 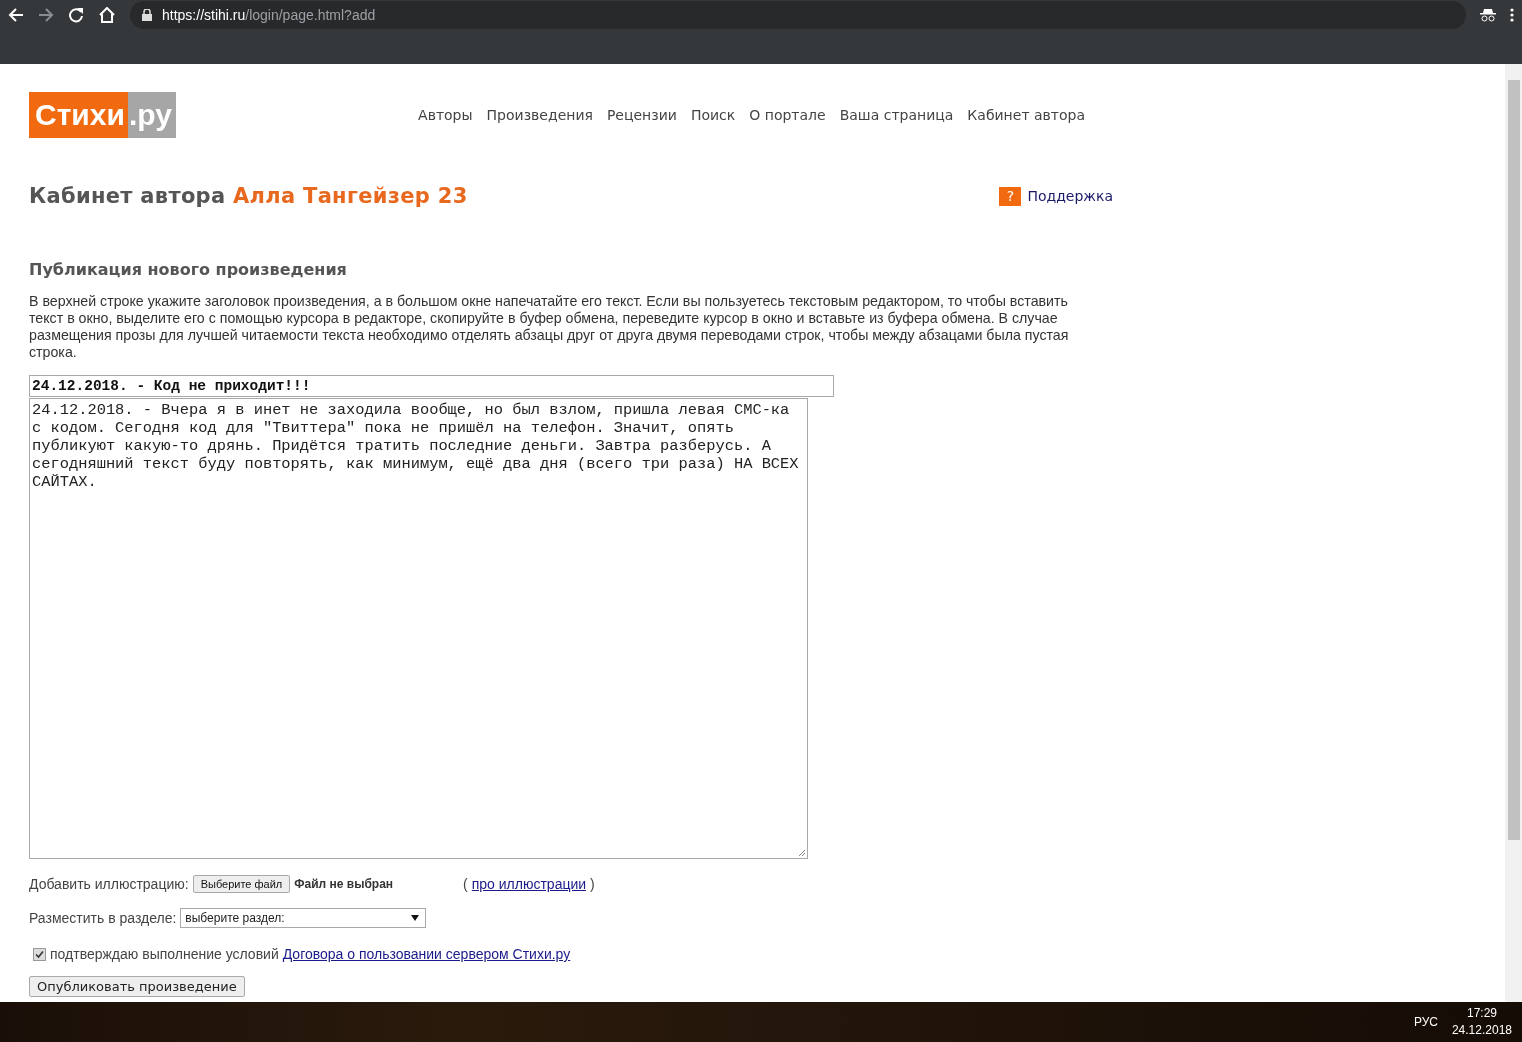 I want to click on scrollbar, so click(x=1513, y=533).